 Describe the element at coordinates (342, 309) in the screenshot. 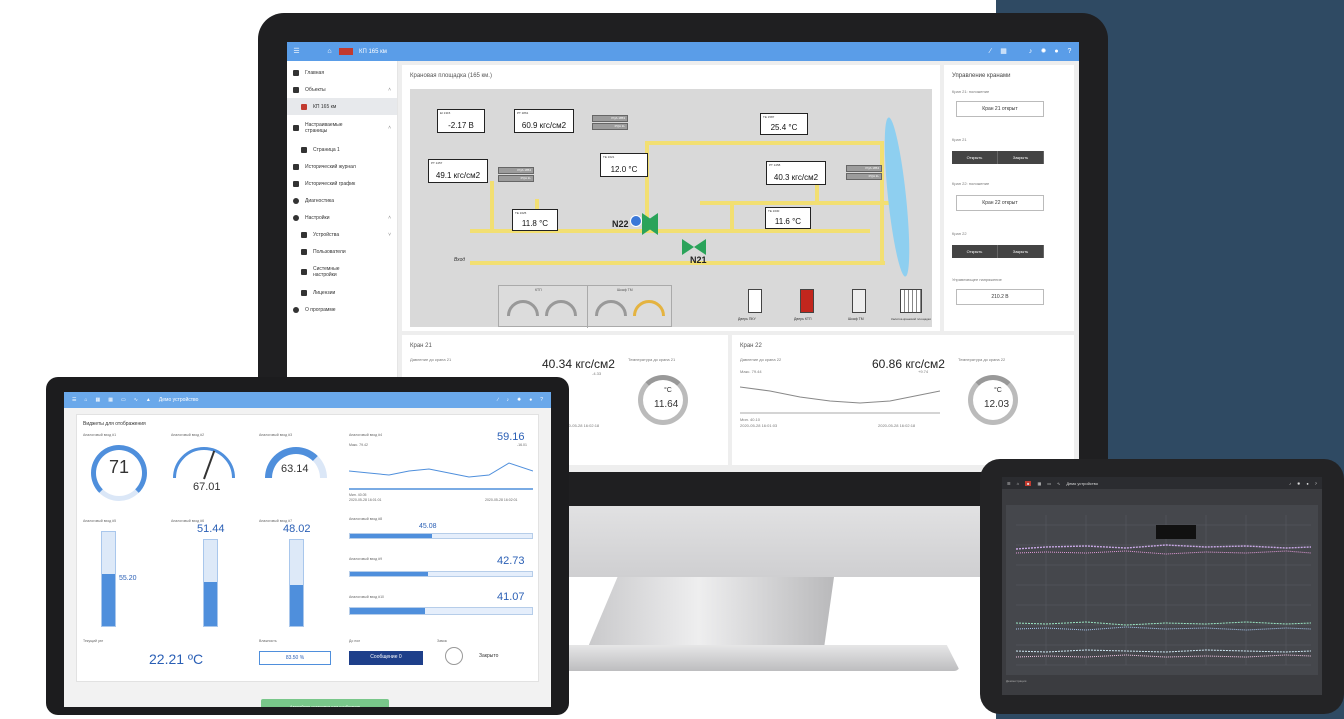

I see `sidebar-item-about: О программе` at that location.